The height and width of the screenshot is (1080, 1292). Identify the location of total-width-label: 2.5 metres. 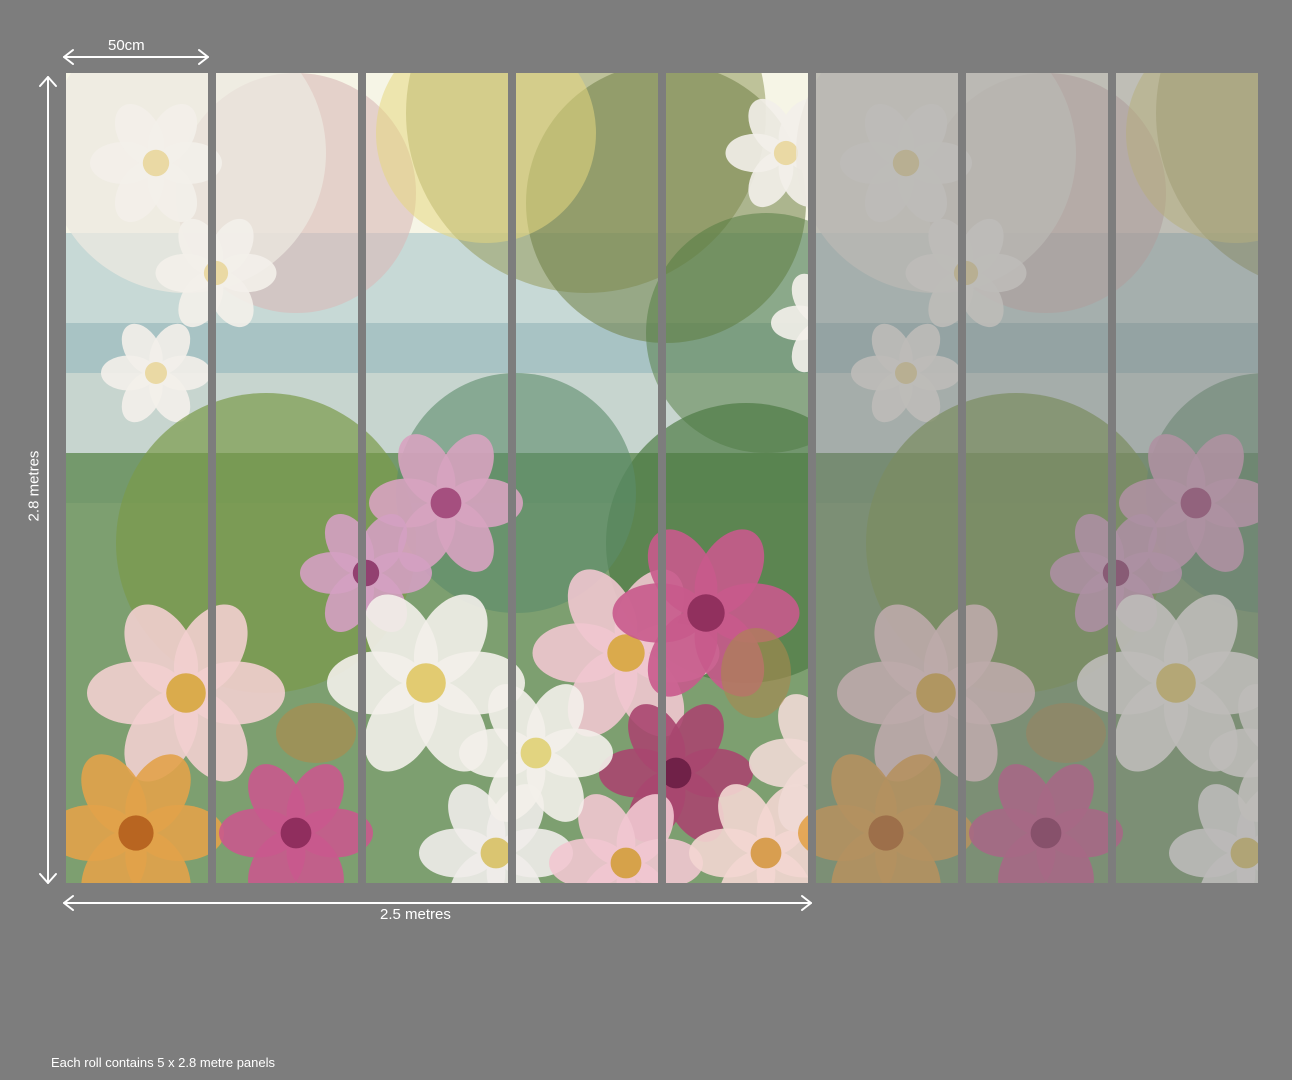
(415, 914).